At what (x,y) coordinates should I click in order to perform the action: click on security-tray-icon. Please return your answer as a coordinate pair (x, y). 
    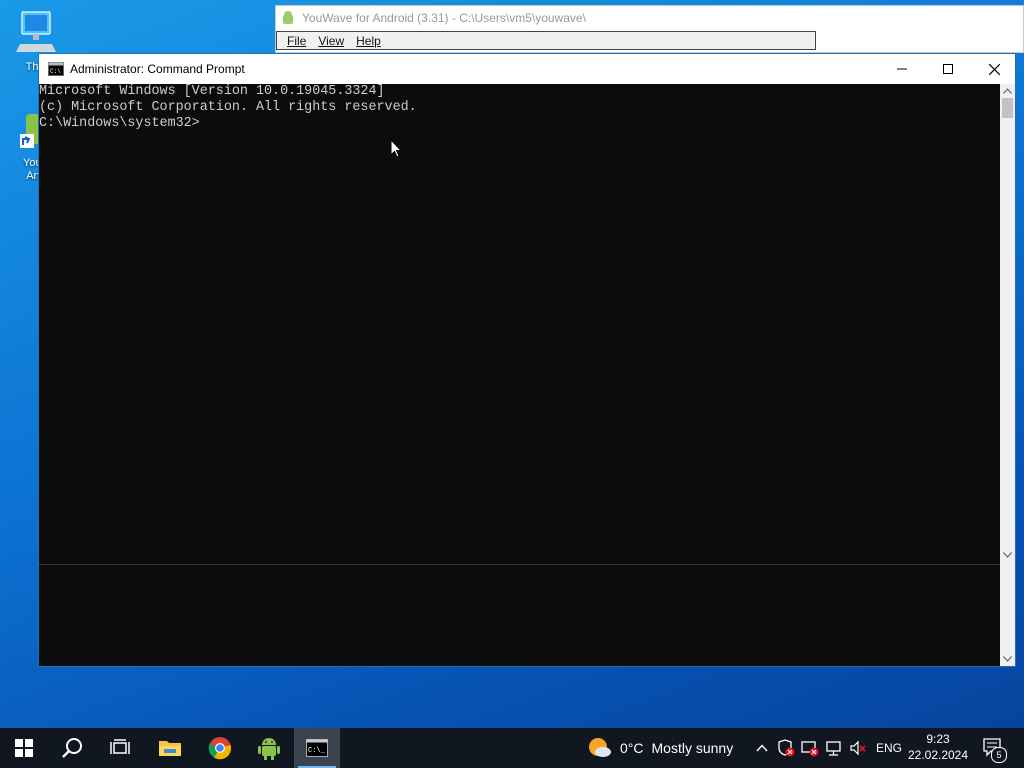
    Looking at the image, I should click on (786, 748).